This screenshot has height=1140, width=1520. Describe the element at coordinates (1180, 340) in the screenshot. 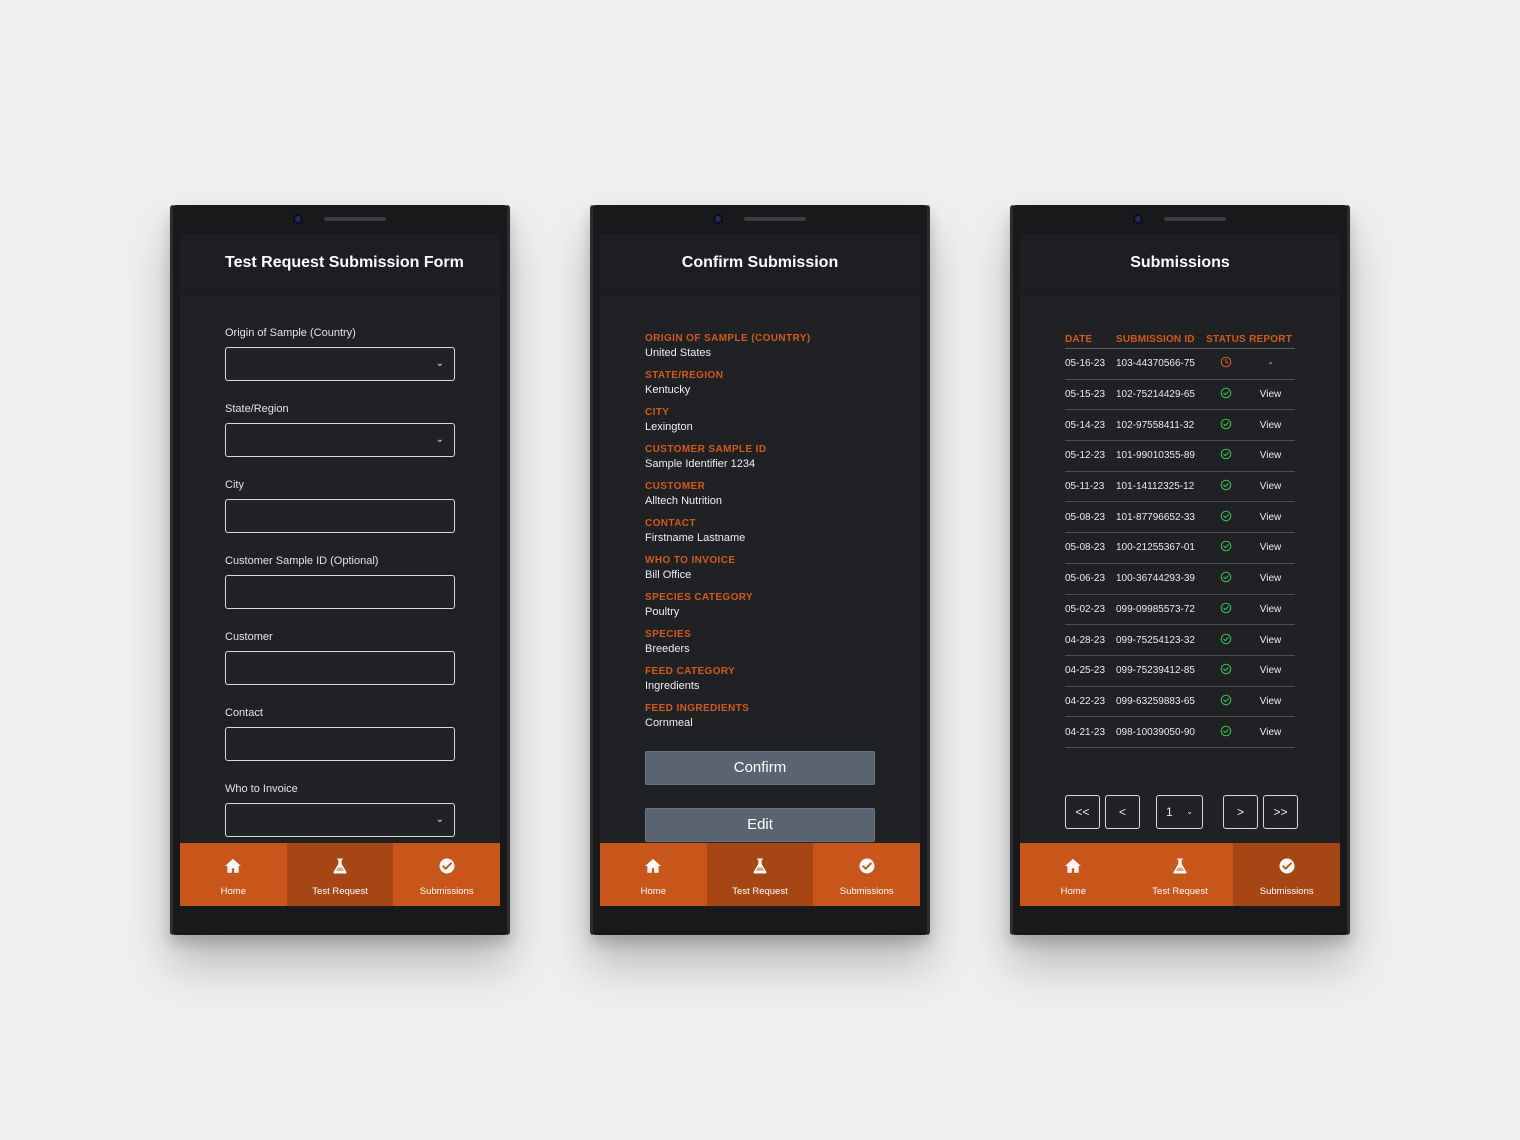

I see `table-header-row: DATE SUBMISSION ID STATUS REPORT` at that location.